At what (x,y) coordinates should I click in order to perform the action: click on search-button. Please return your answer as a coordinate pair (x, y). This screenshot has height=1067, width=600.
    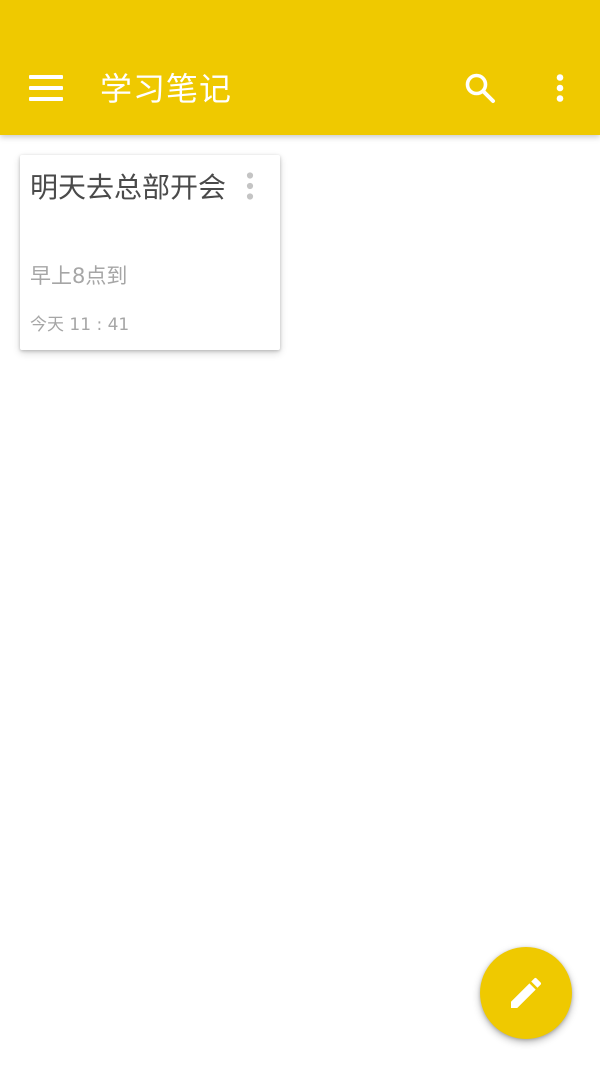
    Looking at the image, I should click on (480, 88).